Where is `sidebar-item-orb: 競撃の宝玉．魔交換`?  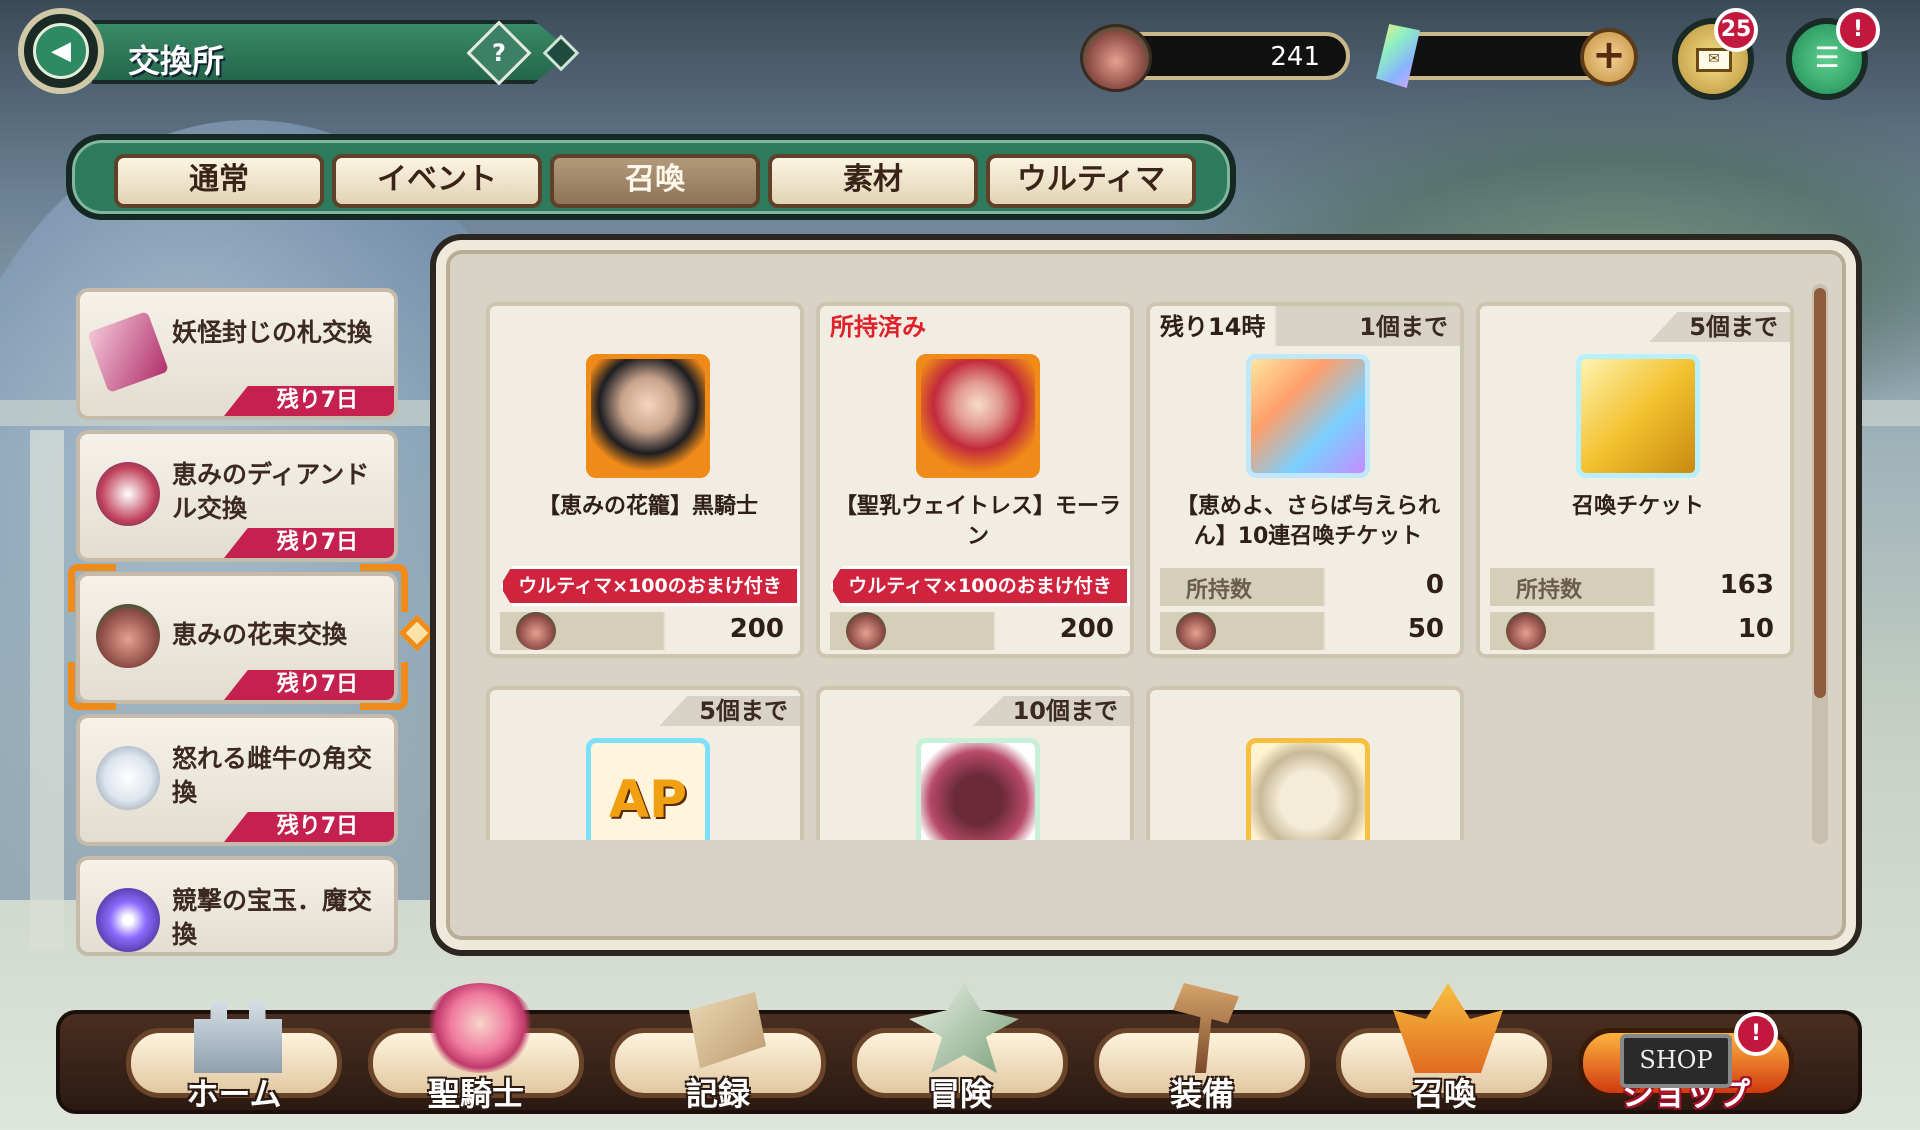
sidebar-item-orb: 競撃の宝玉．魔交換 is located at coordinates (237, 906).